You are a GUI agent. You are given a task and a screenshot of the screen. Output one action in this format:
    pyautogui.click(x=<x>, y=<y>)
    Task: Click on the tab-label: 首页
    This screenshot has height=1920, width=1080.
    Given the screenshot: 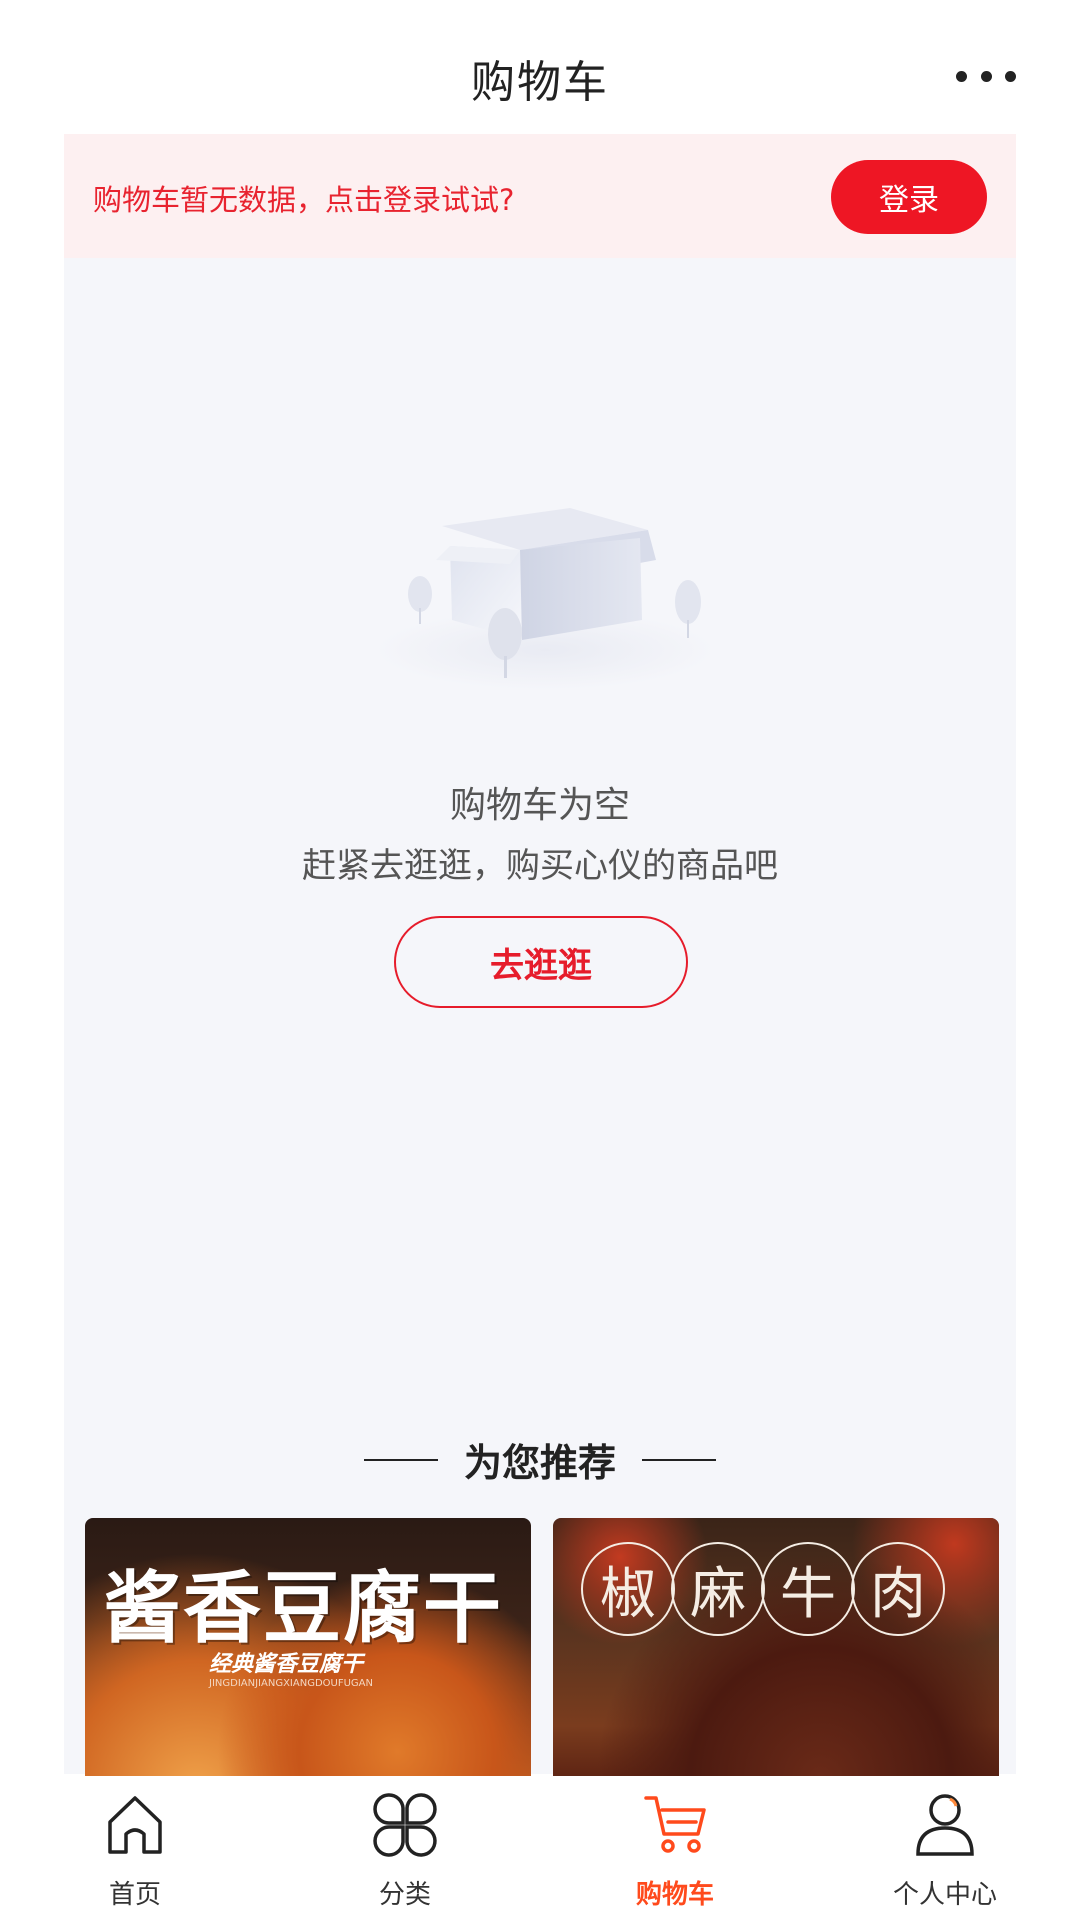 What is the action you would take?
    pyautogui.click(x=134, y=1895)
    